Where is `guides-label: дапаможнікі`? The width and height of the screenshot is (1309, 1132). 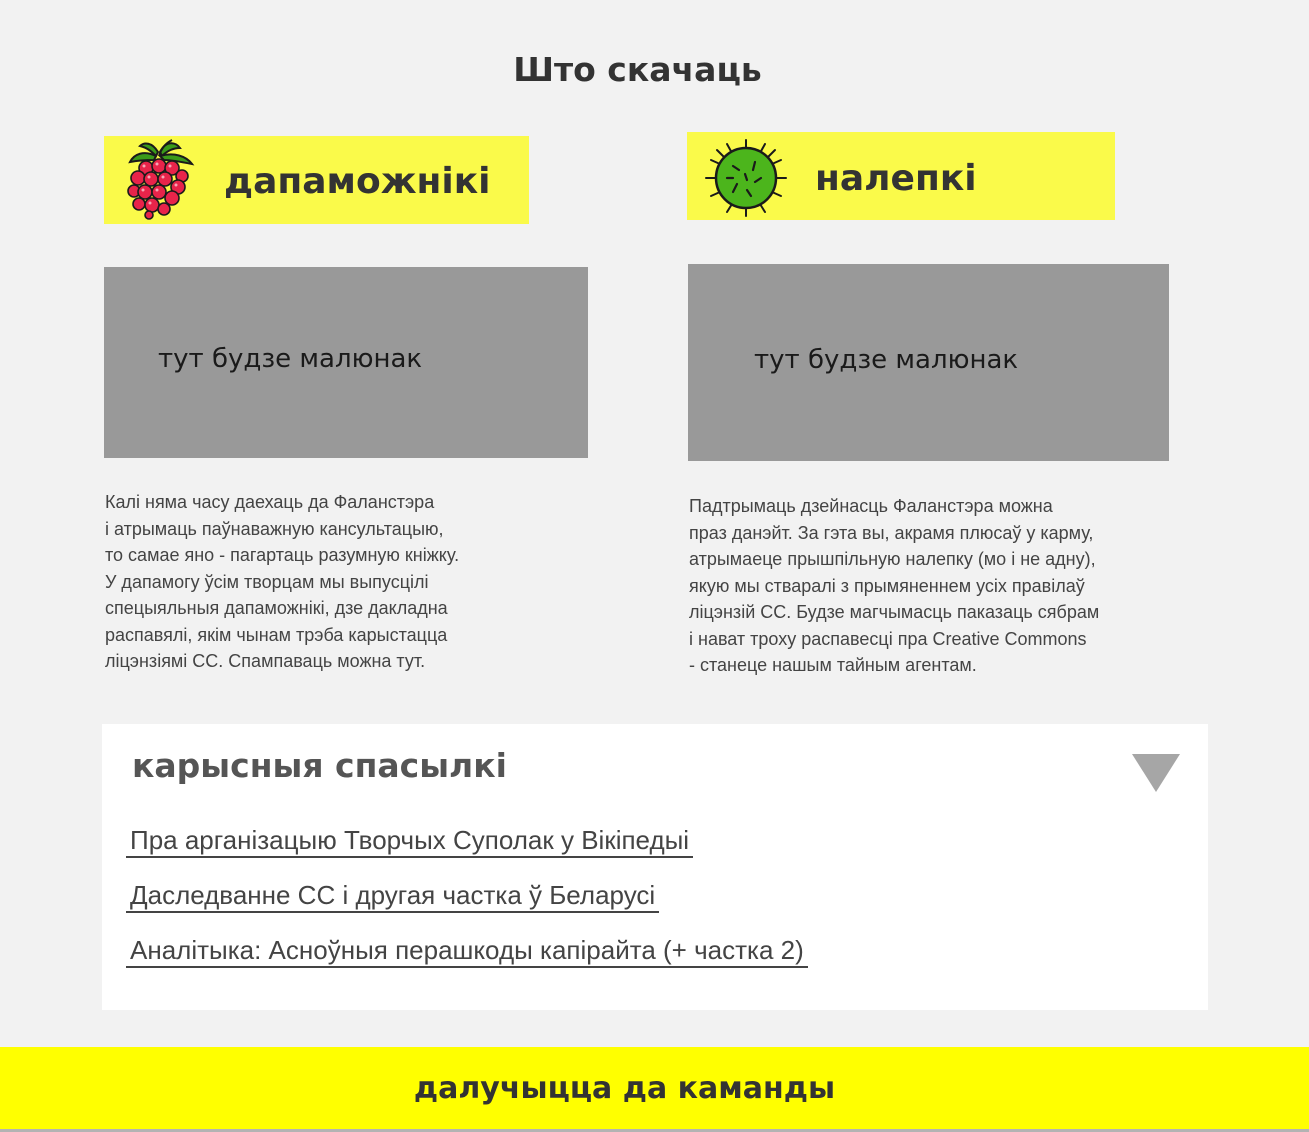 guides-label: дапаможнікі is located at coordinates (357, 181).